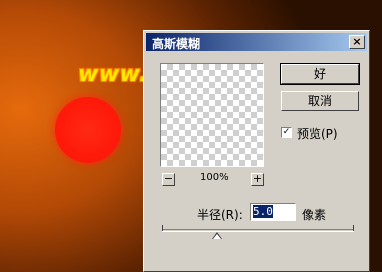 The height and width of the screenshot is (272, 382). What do you see at coordinates (214, 177) in the screenshot?
I see `zoom-level: 100%` at bounding box center [214, 177].